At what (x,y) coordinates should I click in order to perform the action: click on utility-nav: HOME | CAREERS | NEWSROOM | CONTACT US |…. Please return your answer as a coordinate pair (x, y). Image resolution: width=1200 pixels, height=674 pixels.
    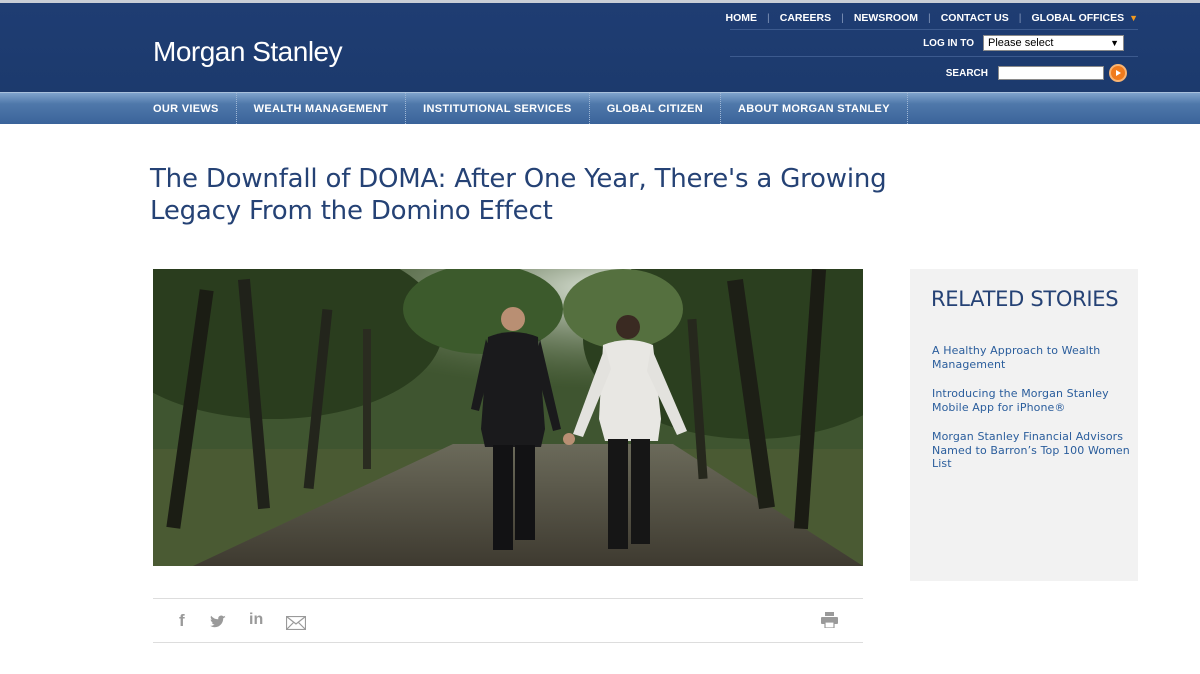
    Looking at the image, I should click on (932, 18).